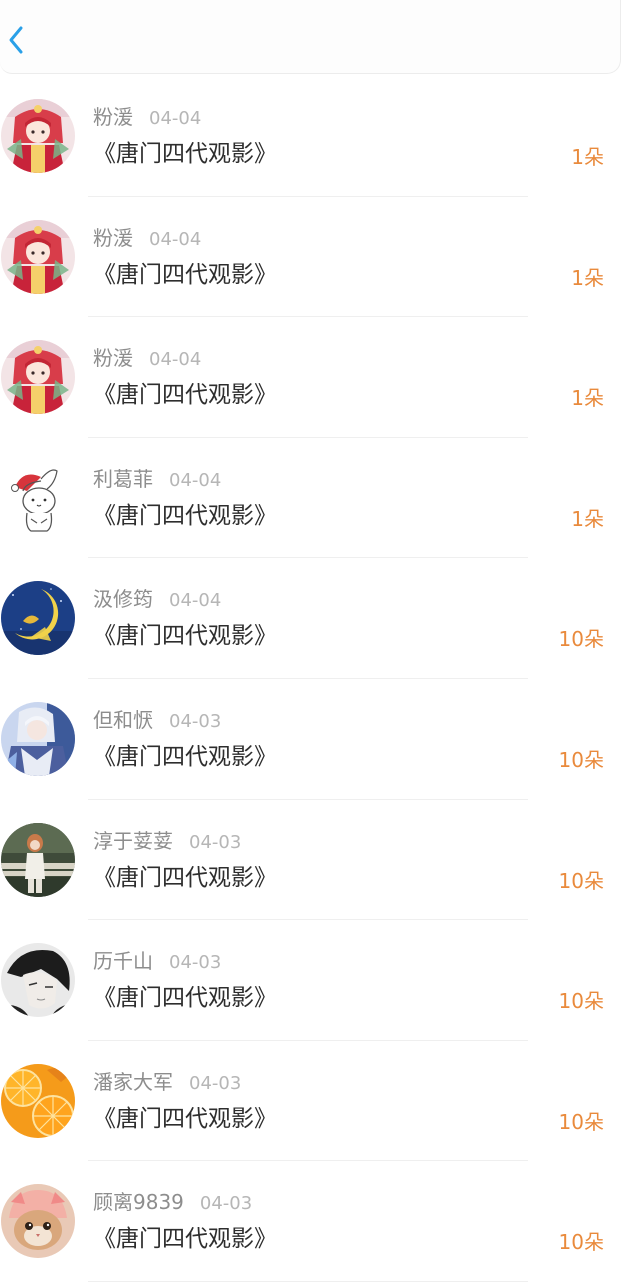 The height and width of the screenshot is (1282, 623). What do you see at coordinates (157, 721) in the screenshot?
I see `user-info: 但和恹 04-03` at bounding box center [157, 721].